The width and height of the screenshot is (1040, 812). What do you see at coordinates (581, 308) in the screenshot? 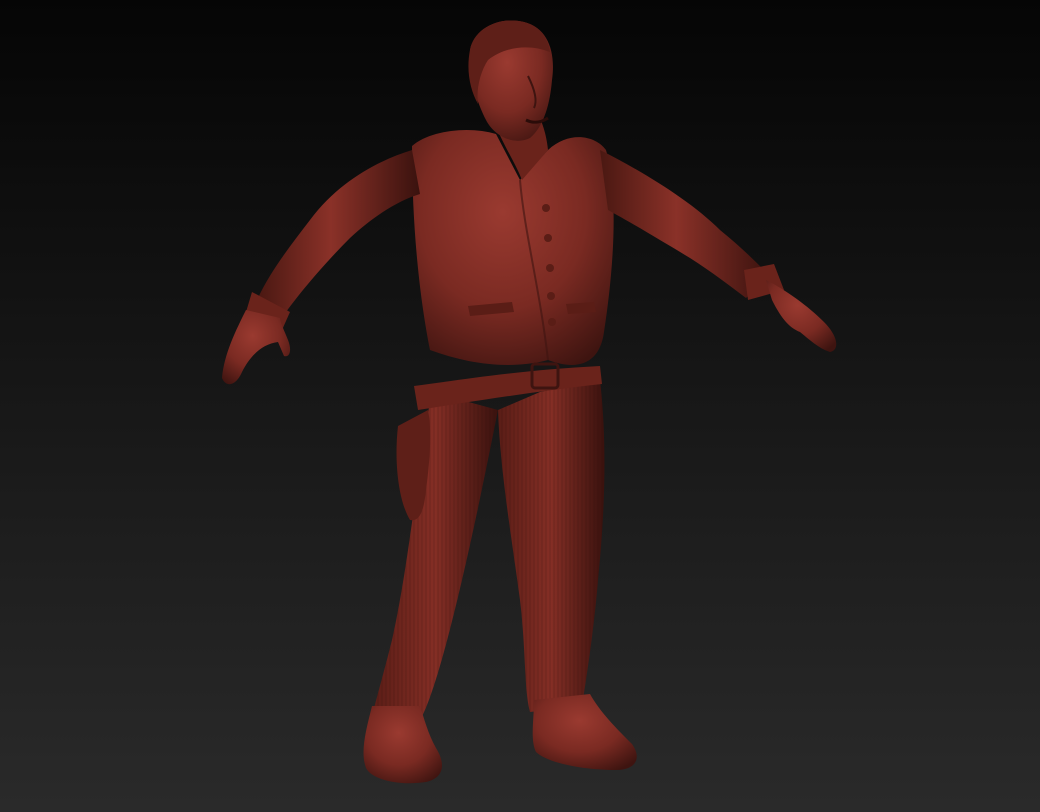
I see `vest-pocket-right` at bounding box center [581, 308].